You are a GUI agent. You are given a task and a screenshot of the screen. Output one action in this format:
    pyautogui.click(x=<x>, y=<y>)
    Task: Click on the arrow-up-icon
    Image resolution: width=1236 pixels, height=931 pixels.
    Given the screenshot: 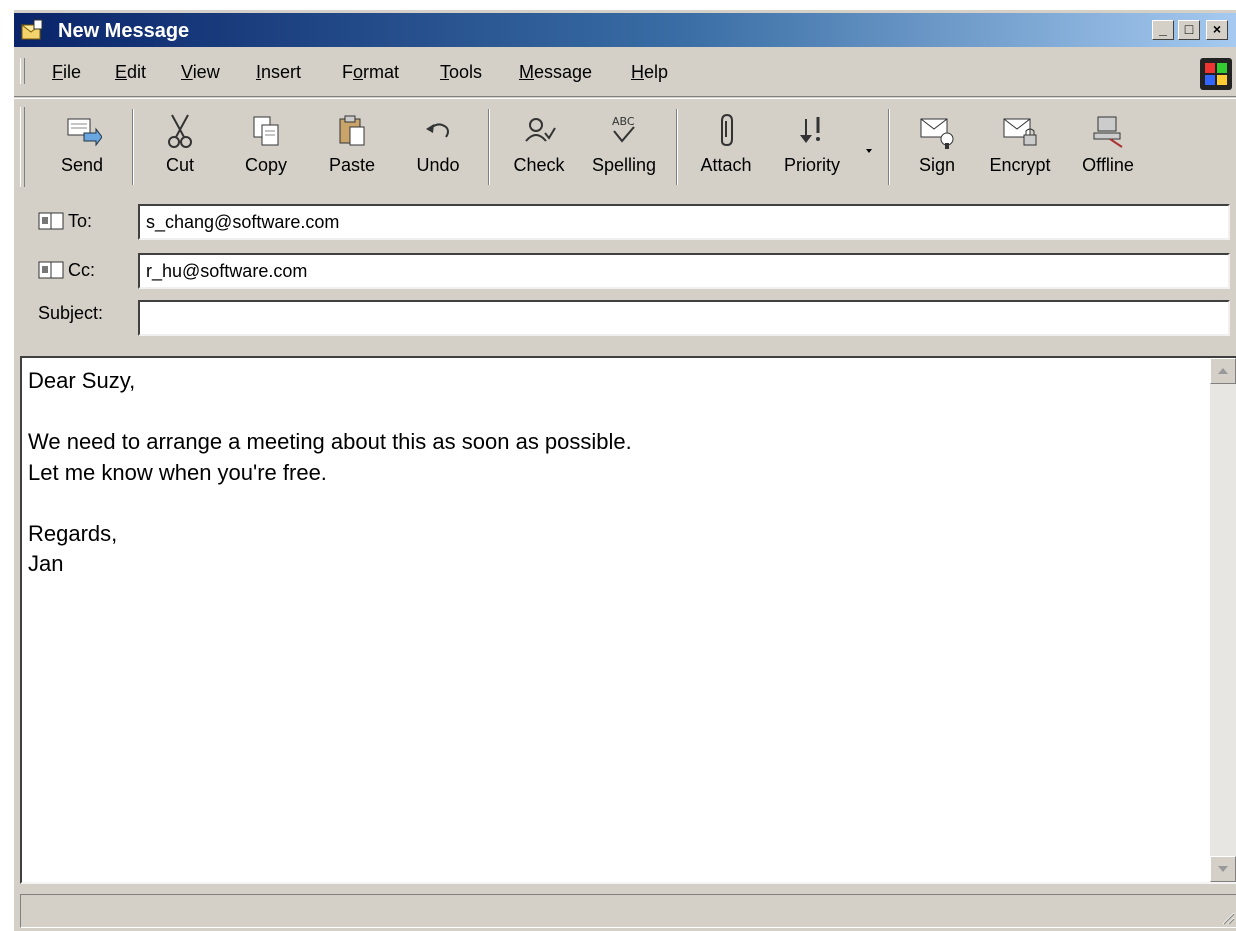 What is the action you would take?
    pyautogui.click(x=1223, y=371)
    